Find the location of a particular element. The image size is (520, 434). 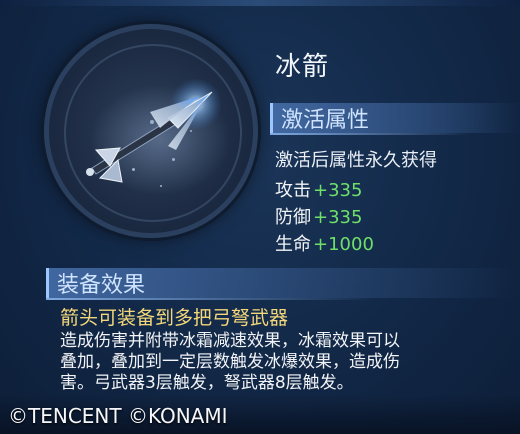

stat-name: 生命 is located at coordinates (293, 244).